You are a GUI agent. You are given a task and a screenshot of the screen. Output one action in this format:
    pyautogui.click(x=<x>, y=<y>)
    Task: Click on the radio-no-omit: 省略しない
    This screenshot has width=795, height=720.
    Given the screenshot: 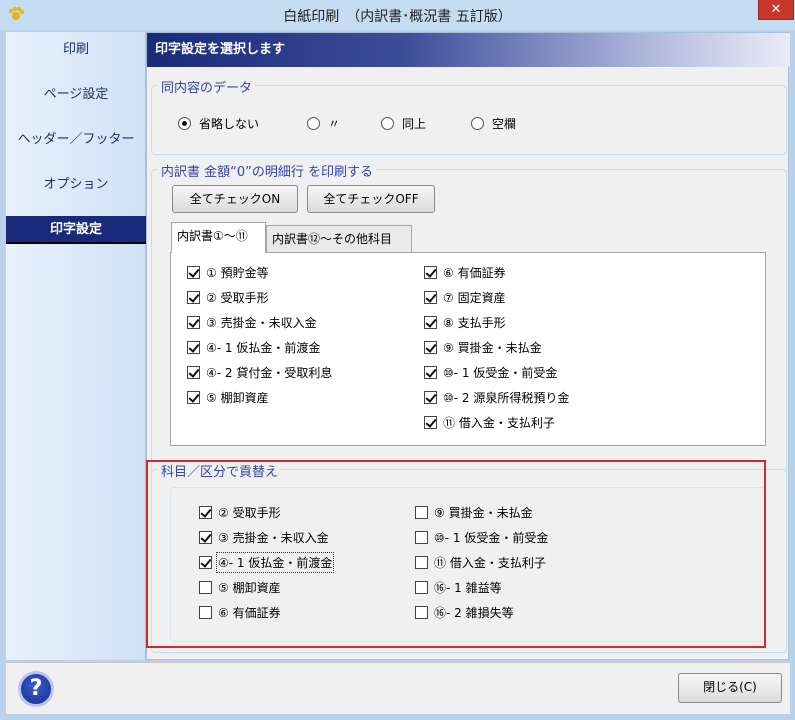 What is the action you would take?
    pyautogui.click(x=218, y=123)
    